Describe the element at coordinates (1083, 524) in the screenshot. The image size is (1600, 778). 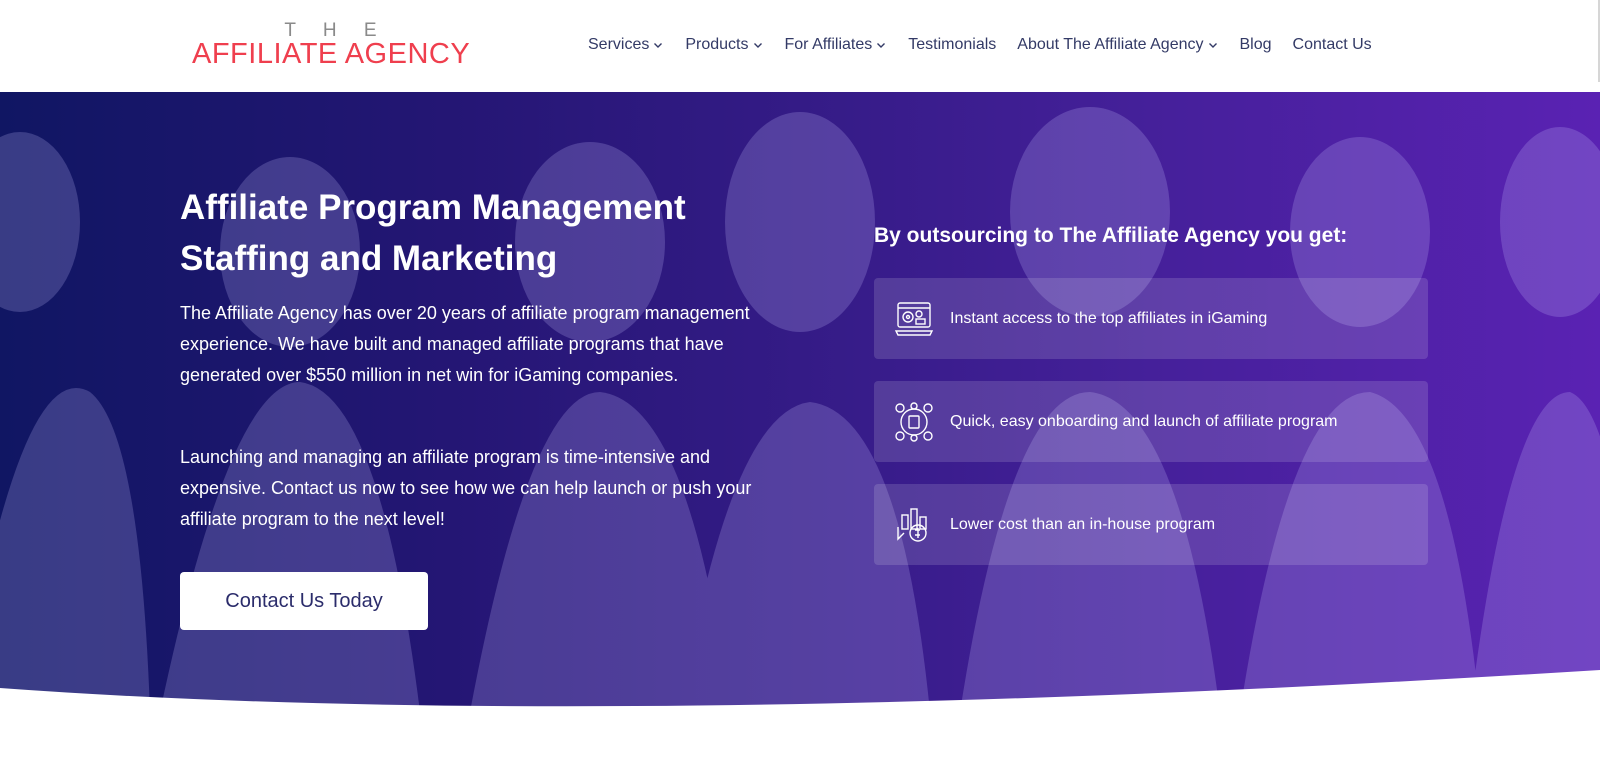
I see `benefit-text: Lower cost than an in-house program` at that location.